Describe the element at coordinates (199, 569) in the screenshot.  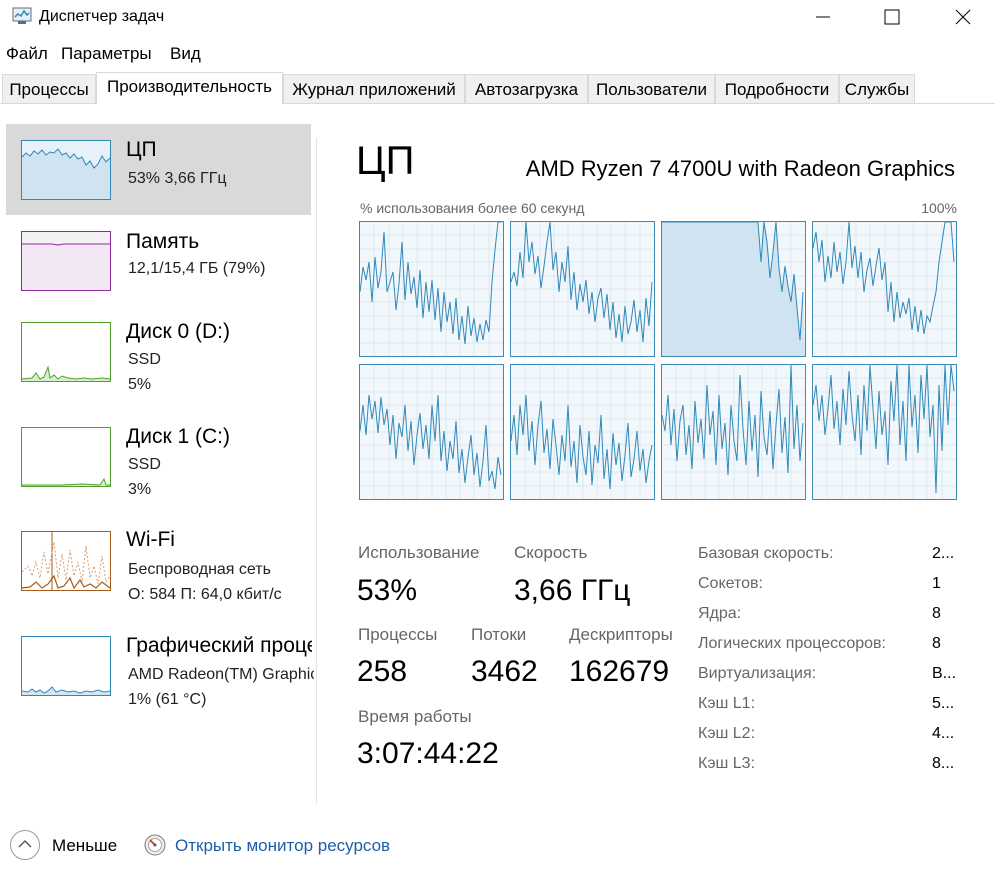
I see `sidebar-wifi-type: Беспроводная сеть` at that location.